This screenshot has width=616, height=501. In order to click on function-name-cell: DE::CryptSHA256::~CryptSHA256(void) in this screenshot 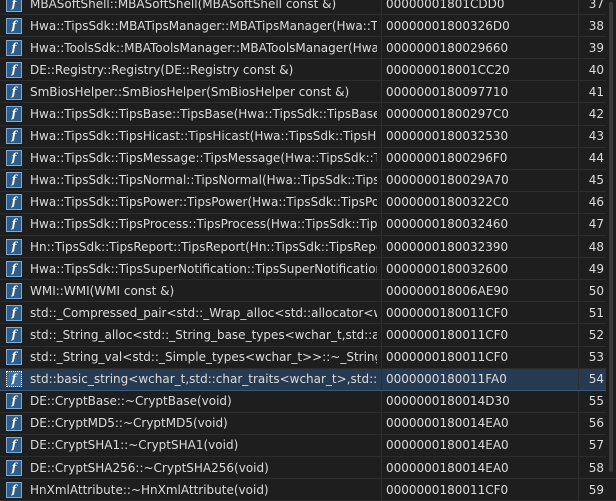, I will do `click(206, 467)`.